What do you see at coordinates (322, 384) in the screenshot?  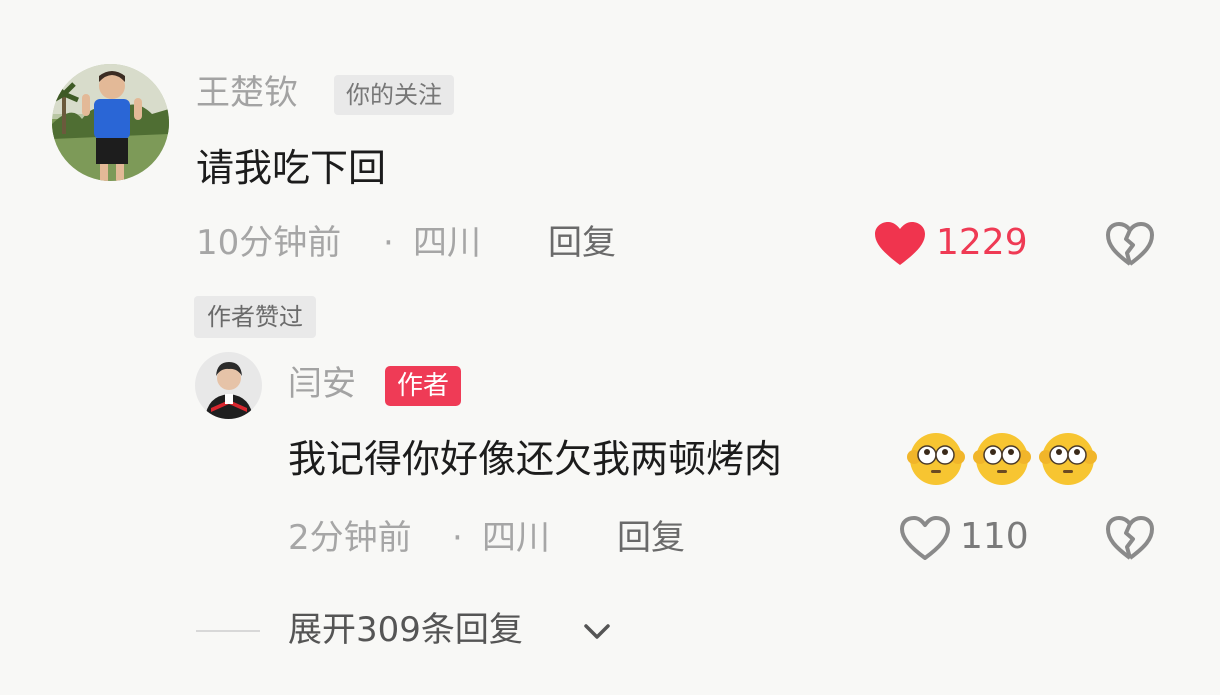 I see `username: 闫安` at bounding box center [322, 384].